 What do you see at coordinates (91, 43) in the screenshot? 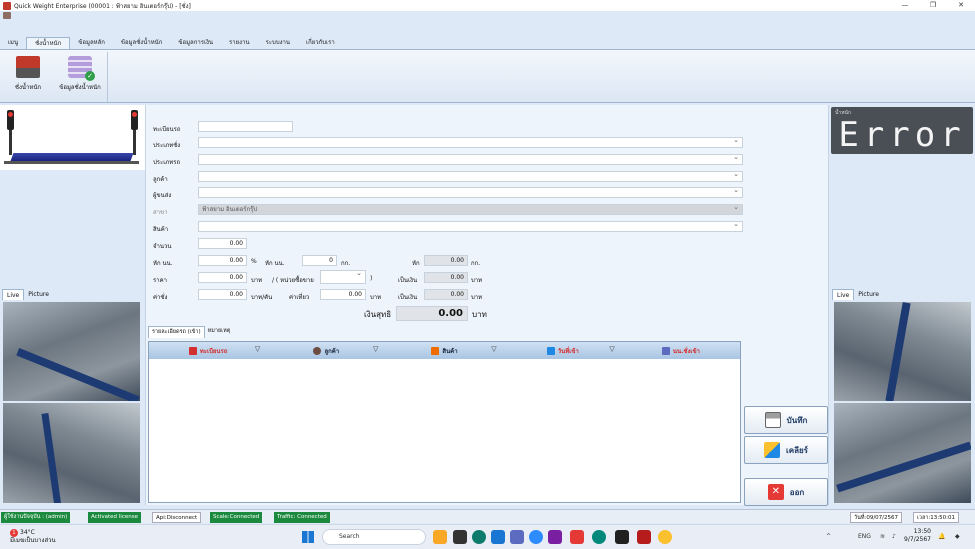
I see `tab-master-data: ข้อมูลหลัก` at bounding box center [91, 43].